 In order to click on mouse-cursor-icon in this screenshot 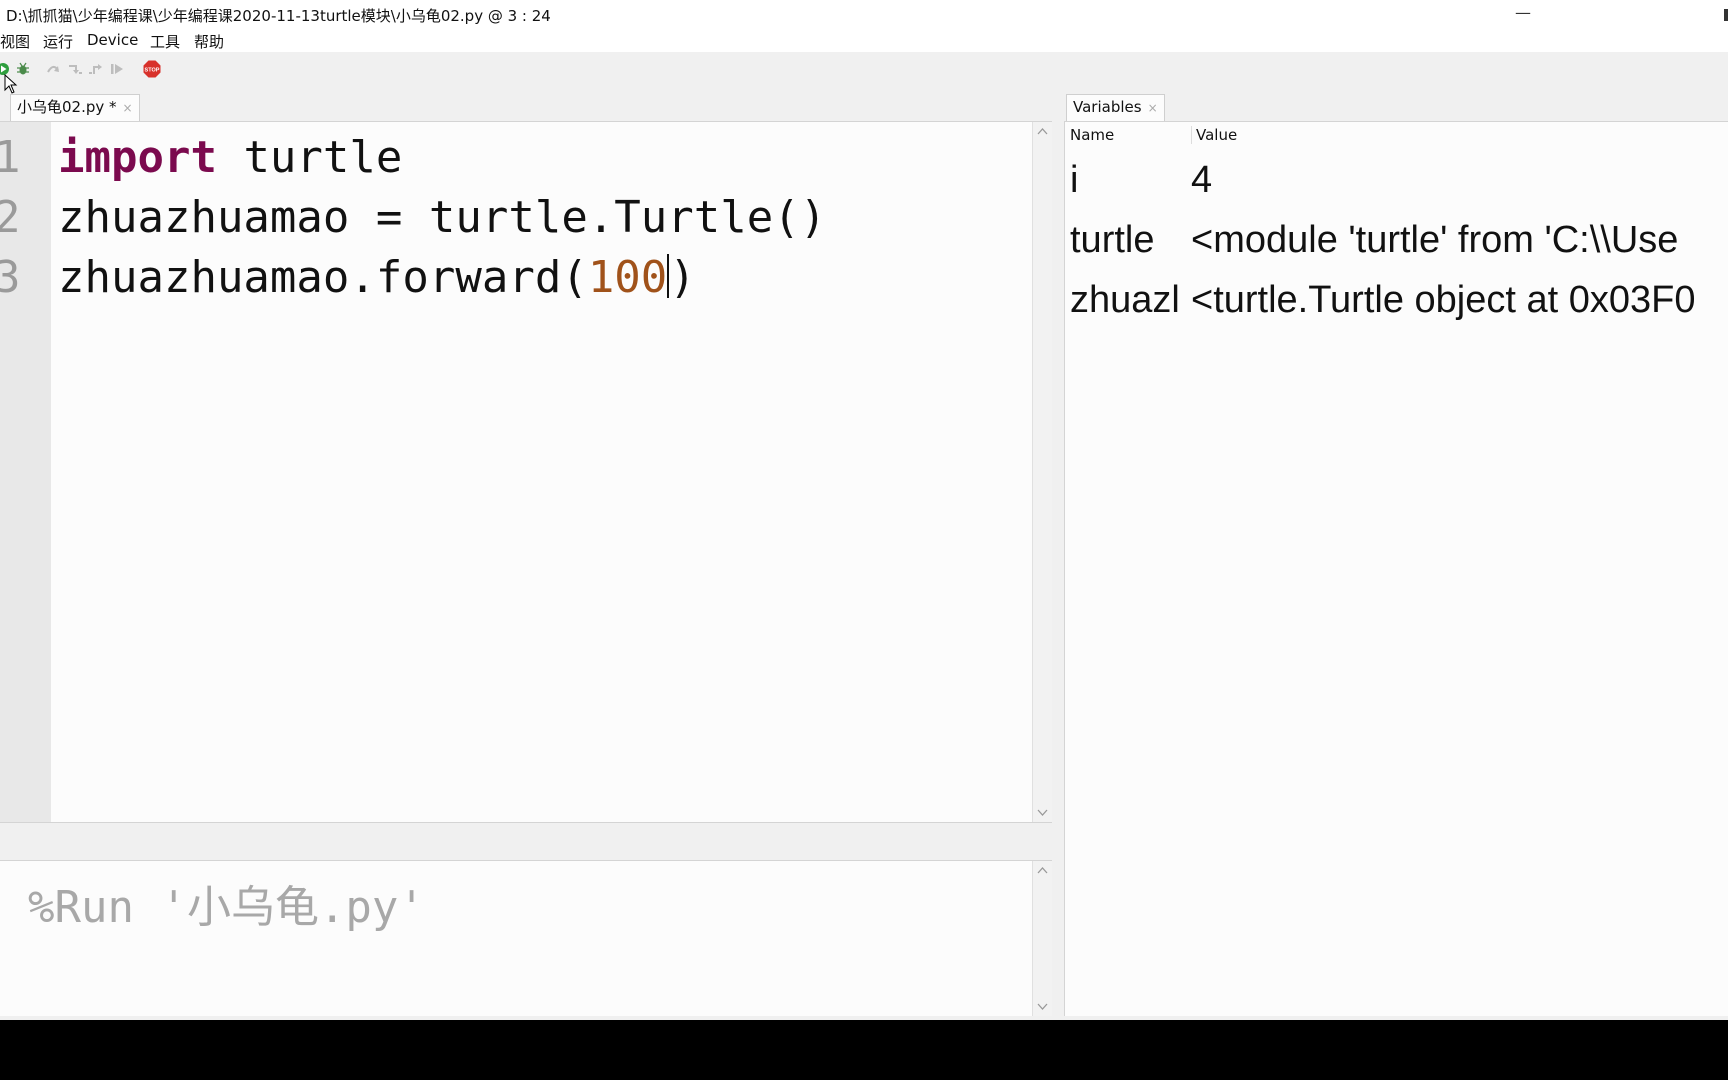, I will do `click(11, 84)`.